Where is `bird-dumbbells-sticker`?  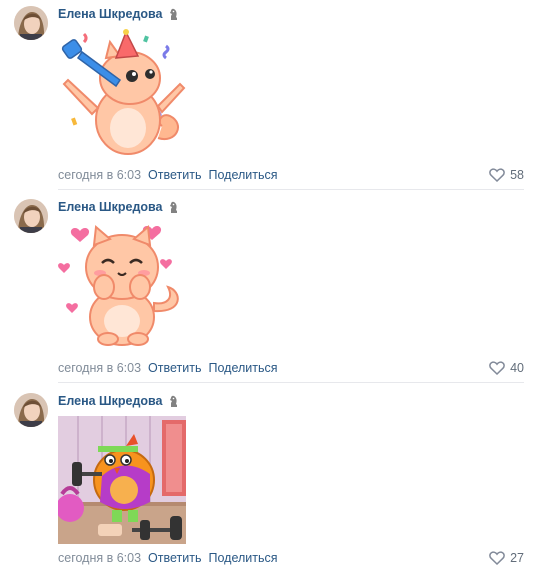
bird-dumbbells-sticker is located at coordinates (121, 480).